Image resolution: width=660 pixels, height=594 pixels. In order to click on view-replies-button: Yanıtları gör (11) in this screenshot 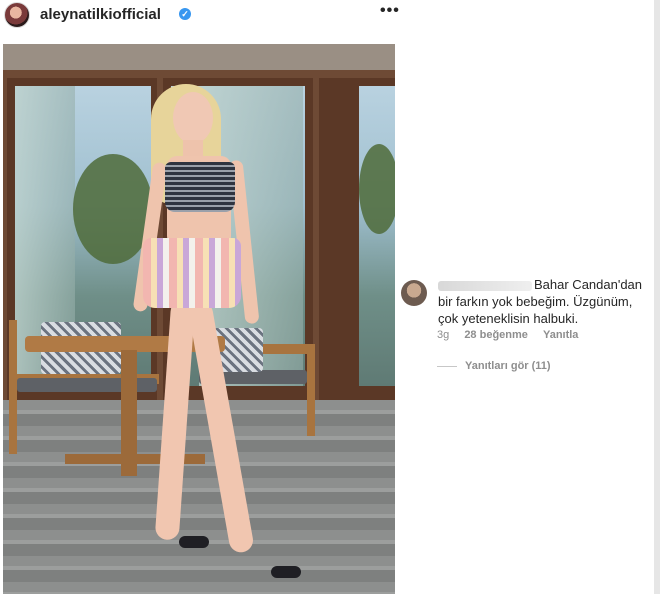, I will do `click(494, 366)`.